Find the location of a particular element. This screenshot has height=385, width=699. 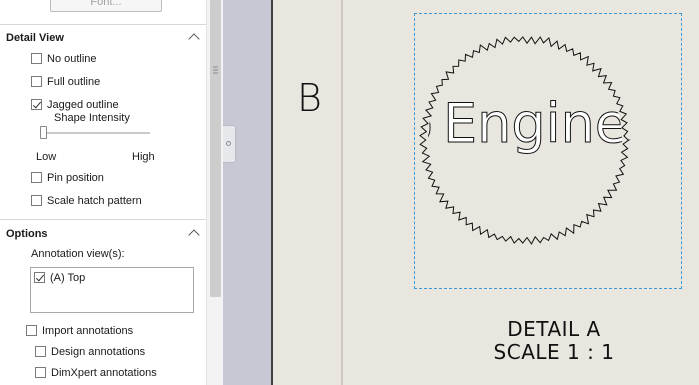

sheet-border-line is located at coordinates (272, 192).